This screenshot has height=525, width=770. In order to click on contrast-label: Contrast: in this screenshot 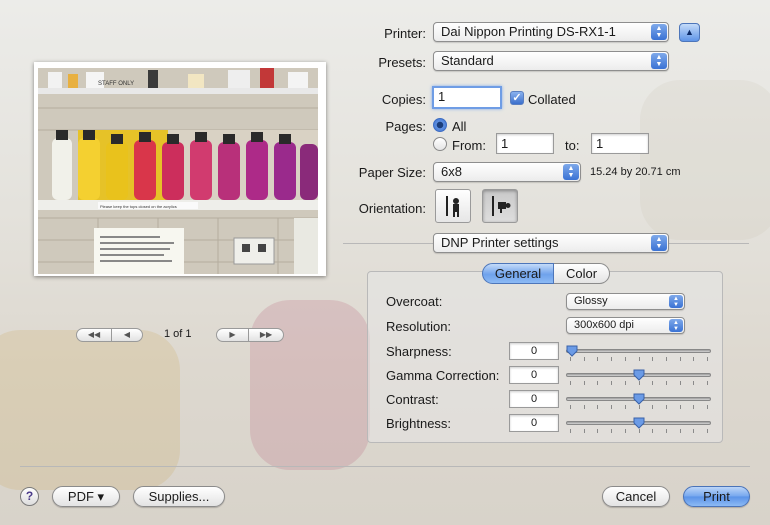, I will do `click(412, 399)`.